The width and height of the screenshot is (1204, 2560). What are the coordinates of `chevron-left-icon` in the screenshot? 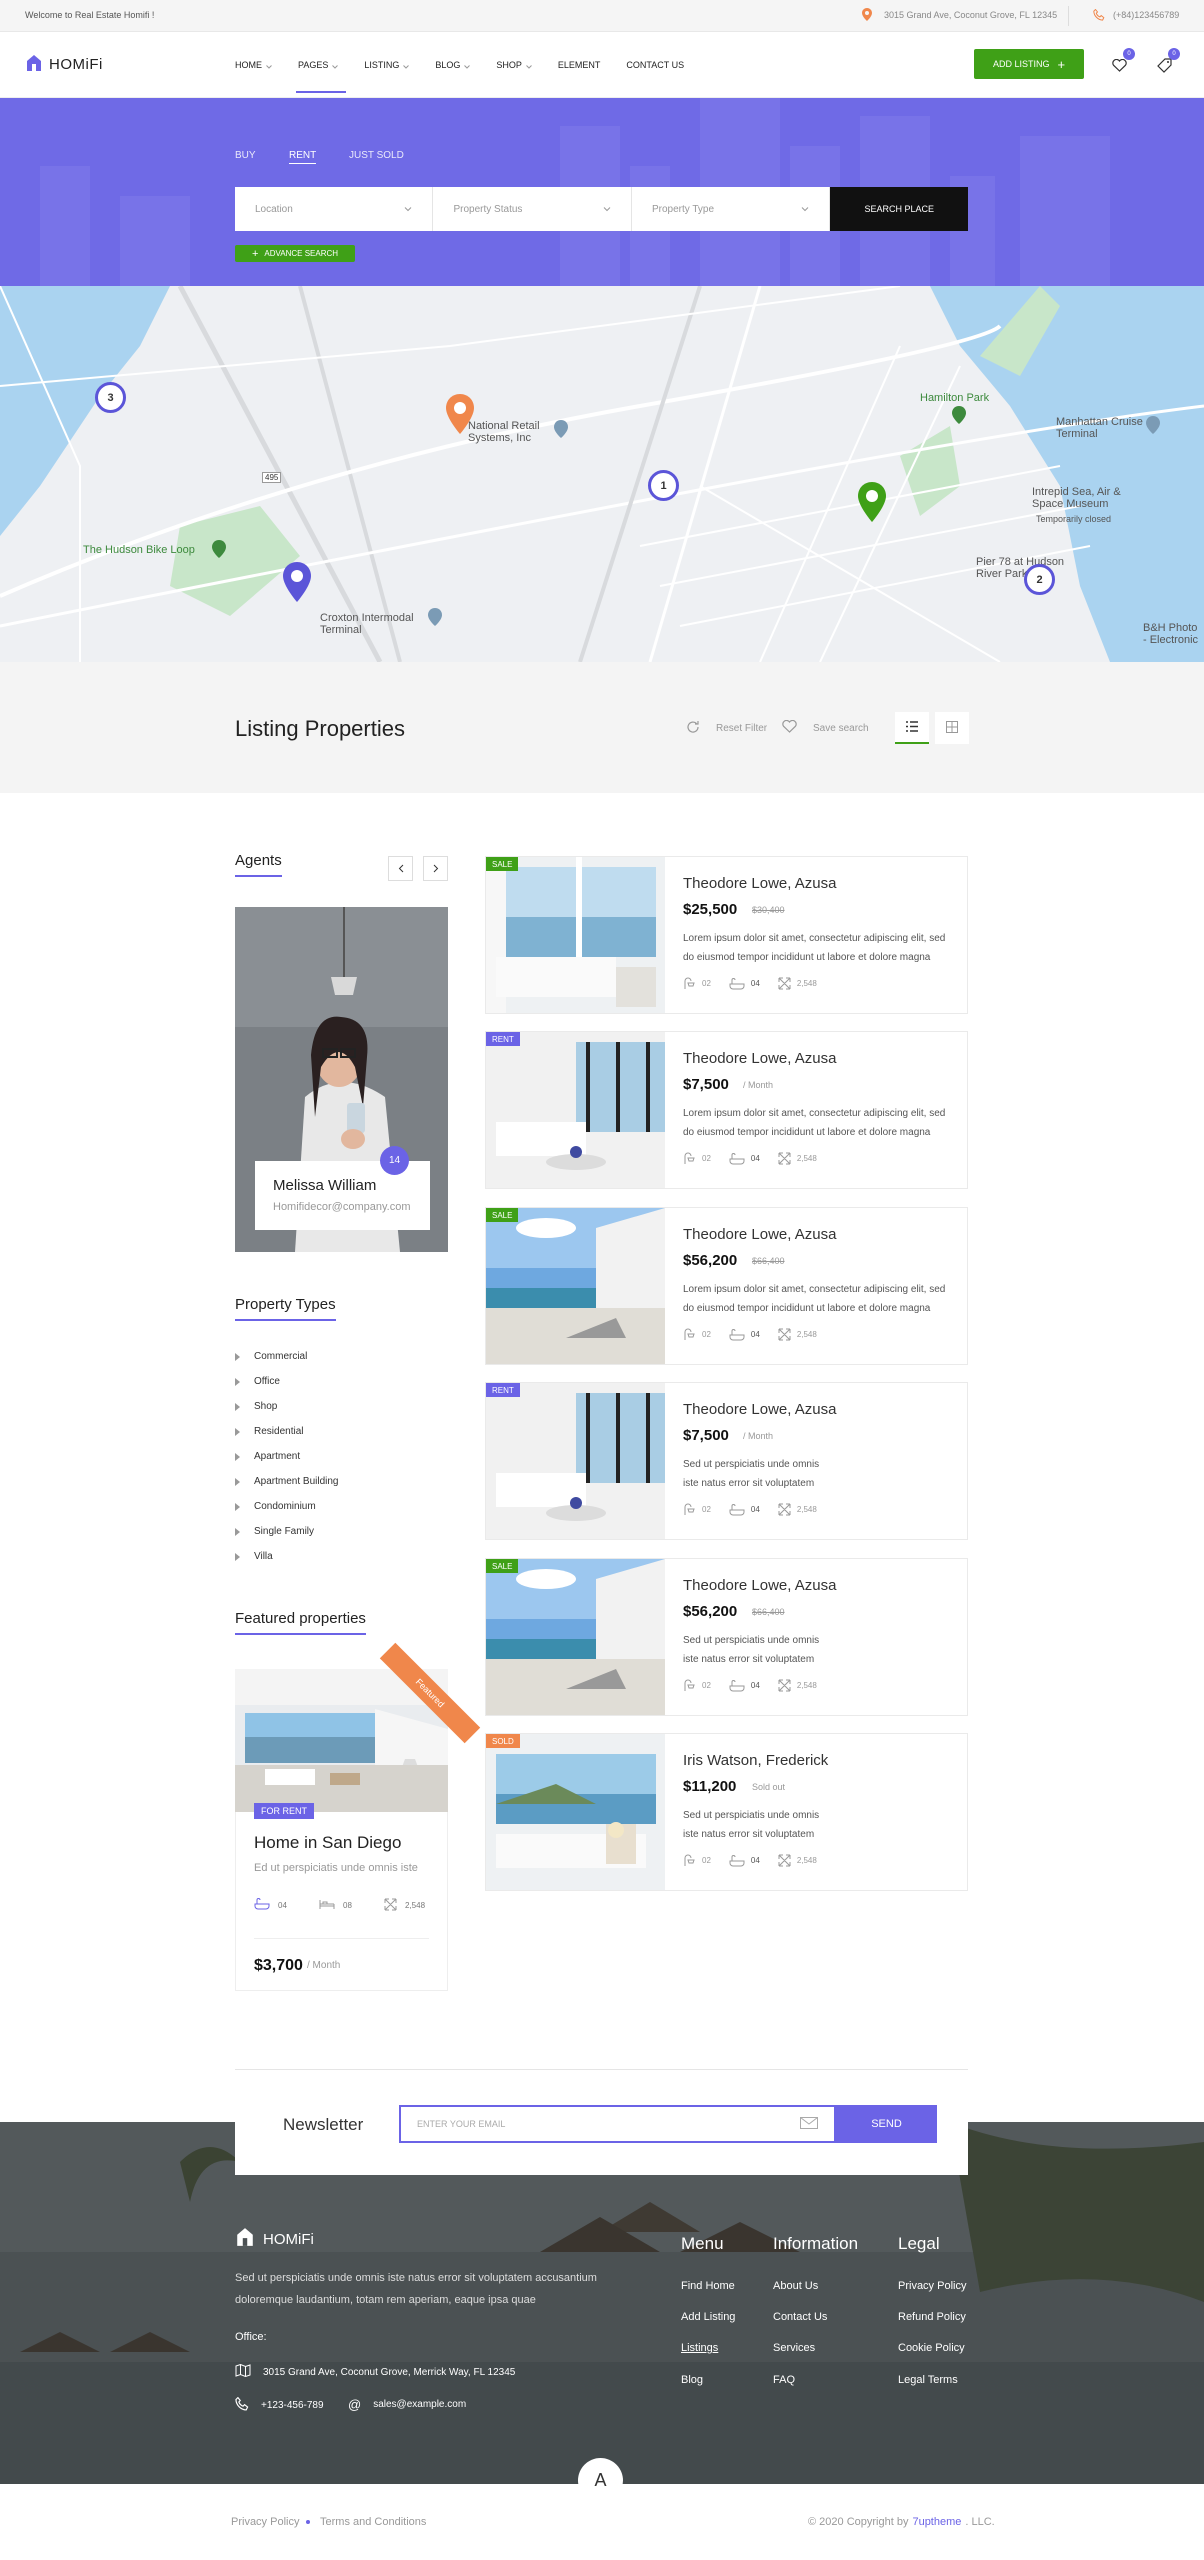 It's located at (401, 868).